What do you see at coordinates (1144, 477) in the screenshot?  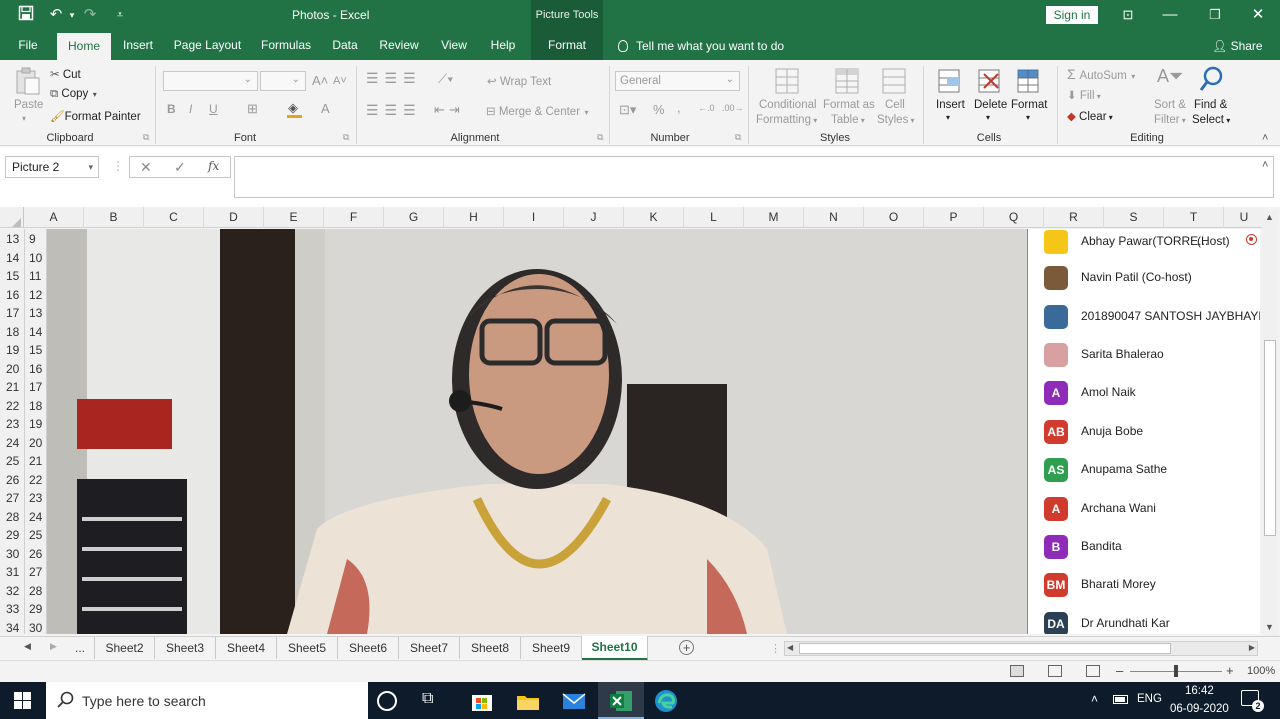 I see `participant-item: AS Anupama Sathe` at bounding box center [1144, 477].